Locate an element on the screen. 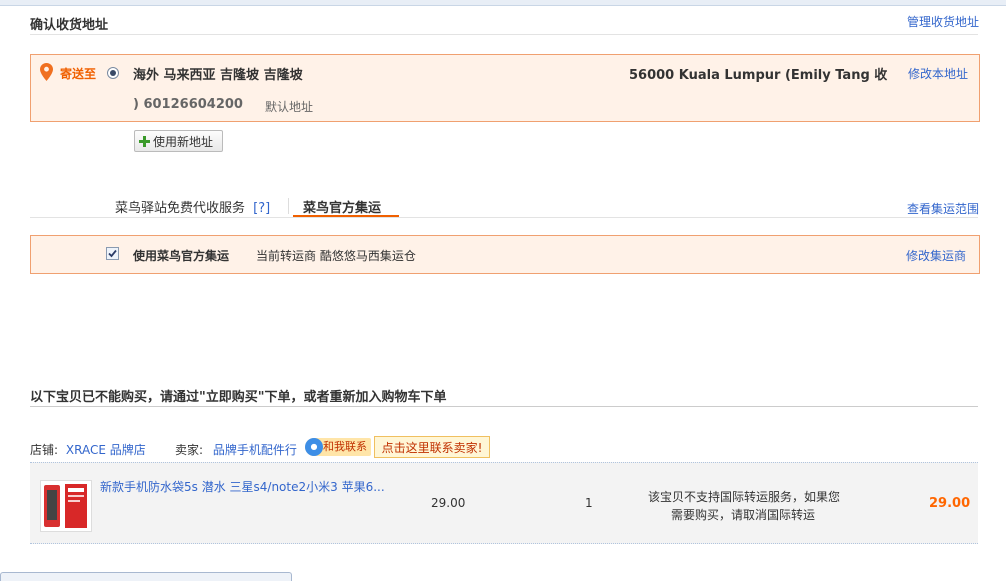 Image resolution: width=1006 pixels, height=581 pixels. forwarding-notice-line2: 需要购买，请取消国际转运 is located at coordinates (743, 515).